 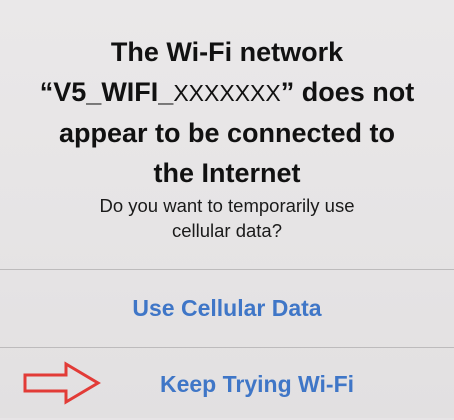 I want to click on arrow-right-icon, so click(x=62, y=383).